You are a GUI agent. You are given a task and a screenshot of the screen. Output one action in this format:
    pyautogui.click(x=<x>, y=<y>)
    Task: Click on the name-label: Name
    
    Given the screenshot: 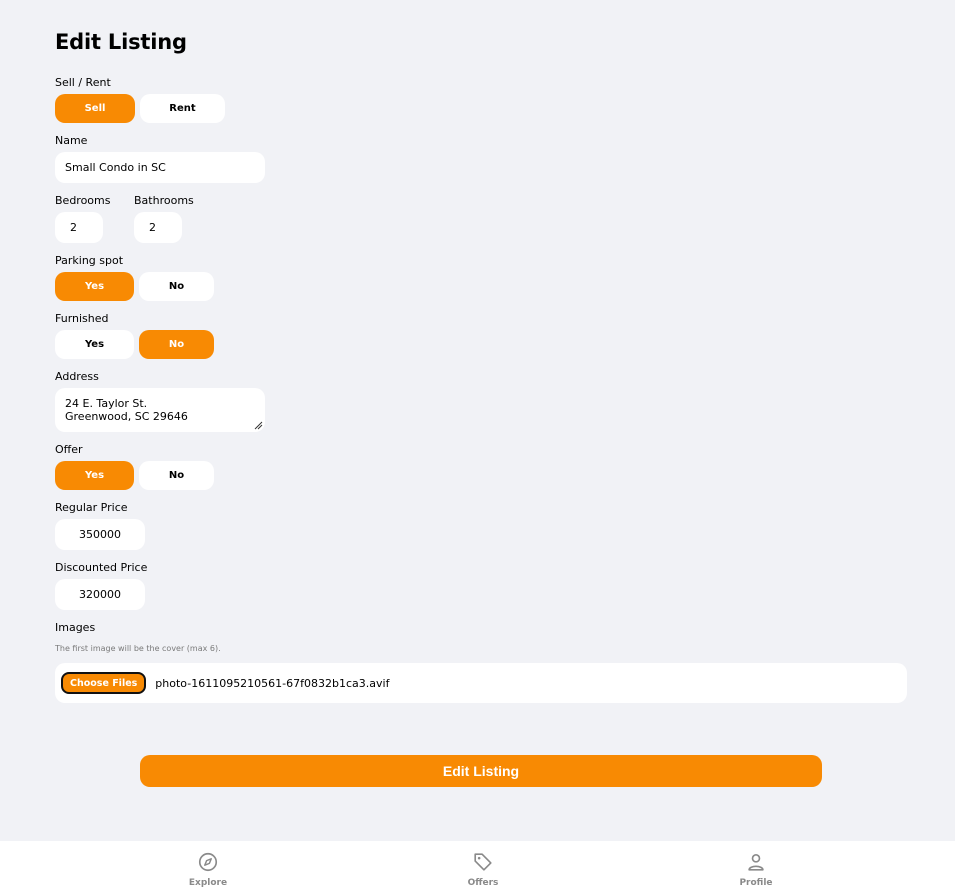 What is the action you would take?
    pyautogui.click(x=71, y=140)
    